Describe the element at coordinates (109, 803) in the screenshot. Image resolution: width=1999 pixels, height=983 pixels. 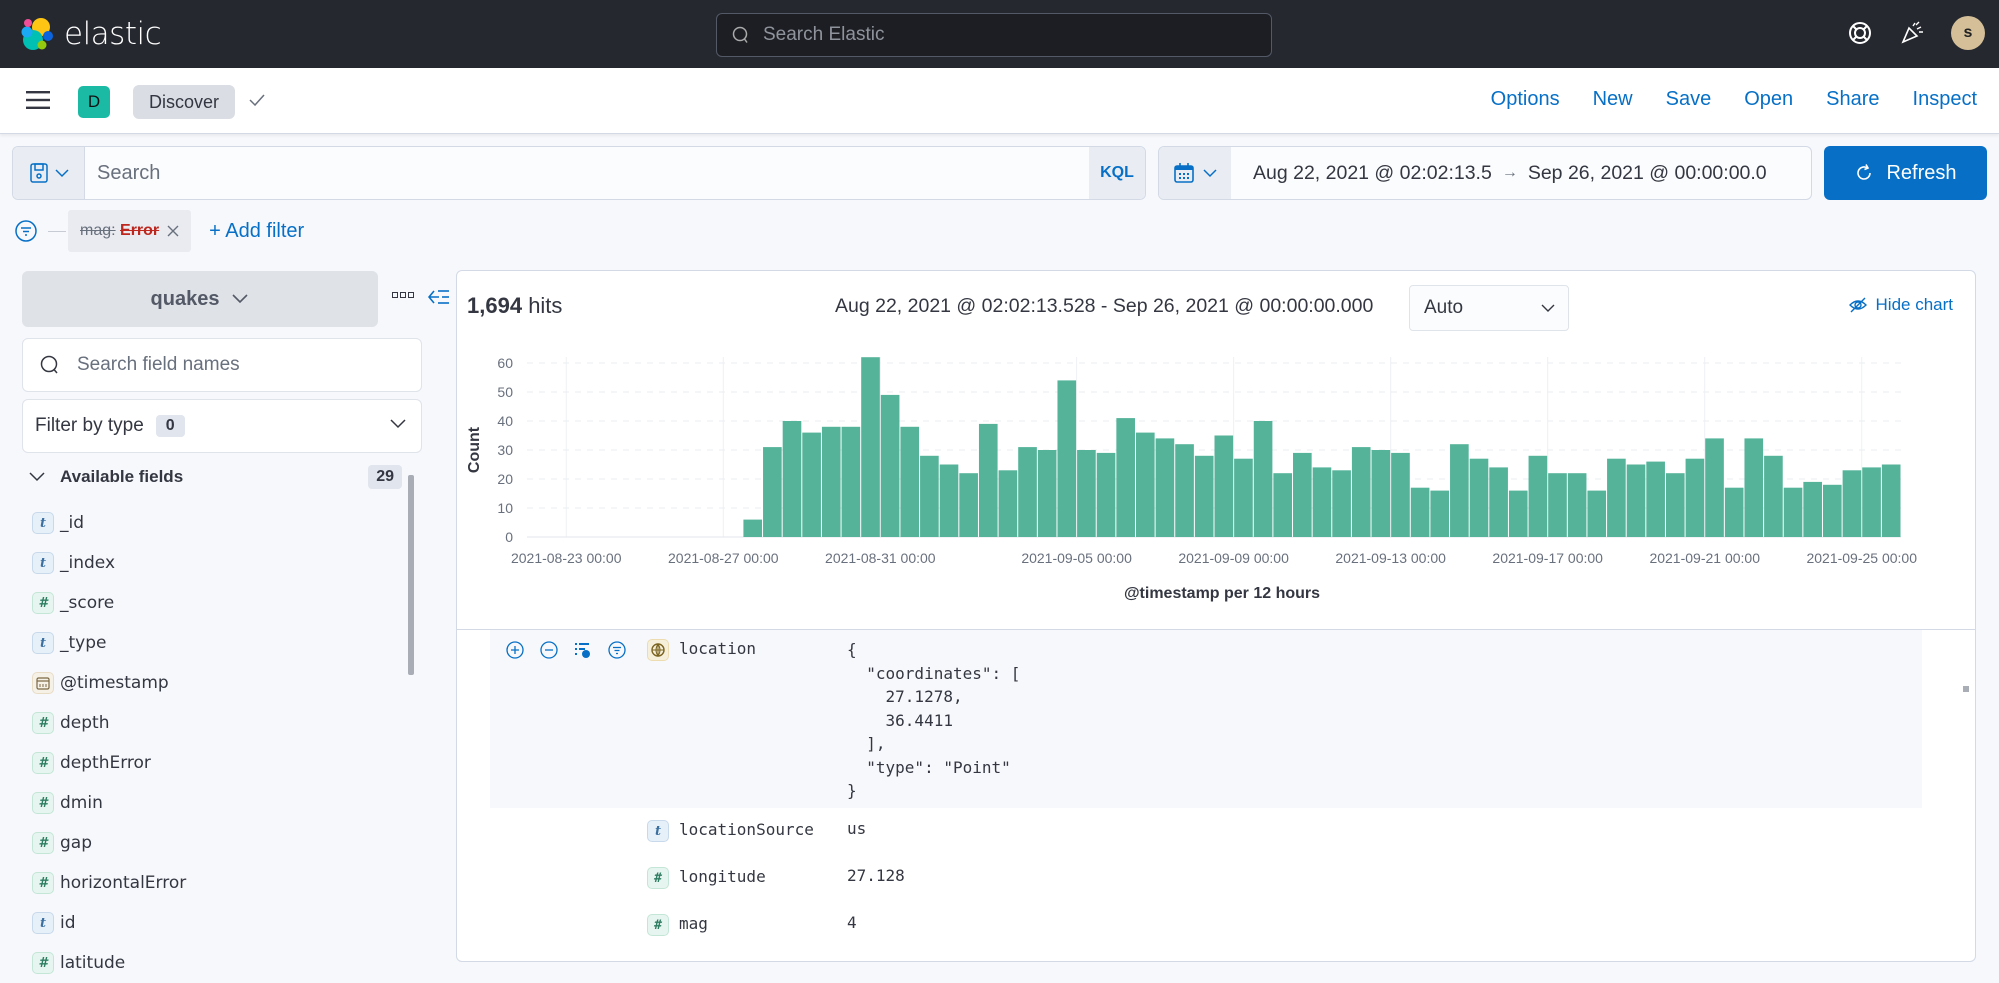
I see `field-item: # dmin` at that location.